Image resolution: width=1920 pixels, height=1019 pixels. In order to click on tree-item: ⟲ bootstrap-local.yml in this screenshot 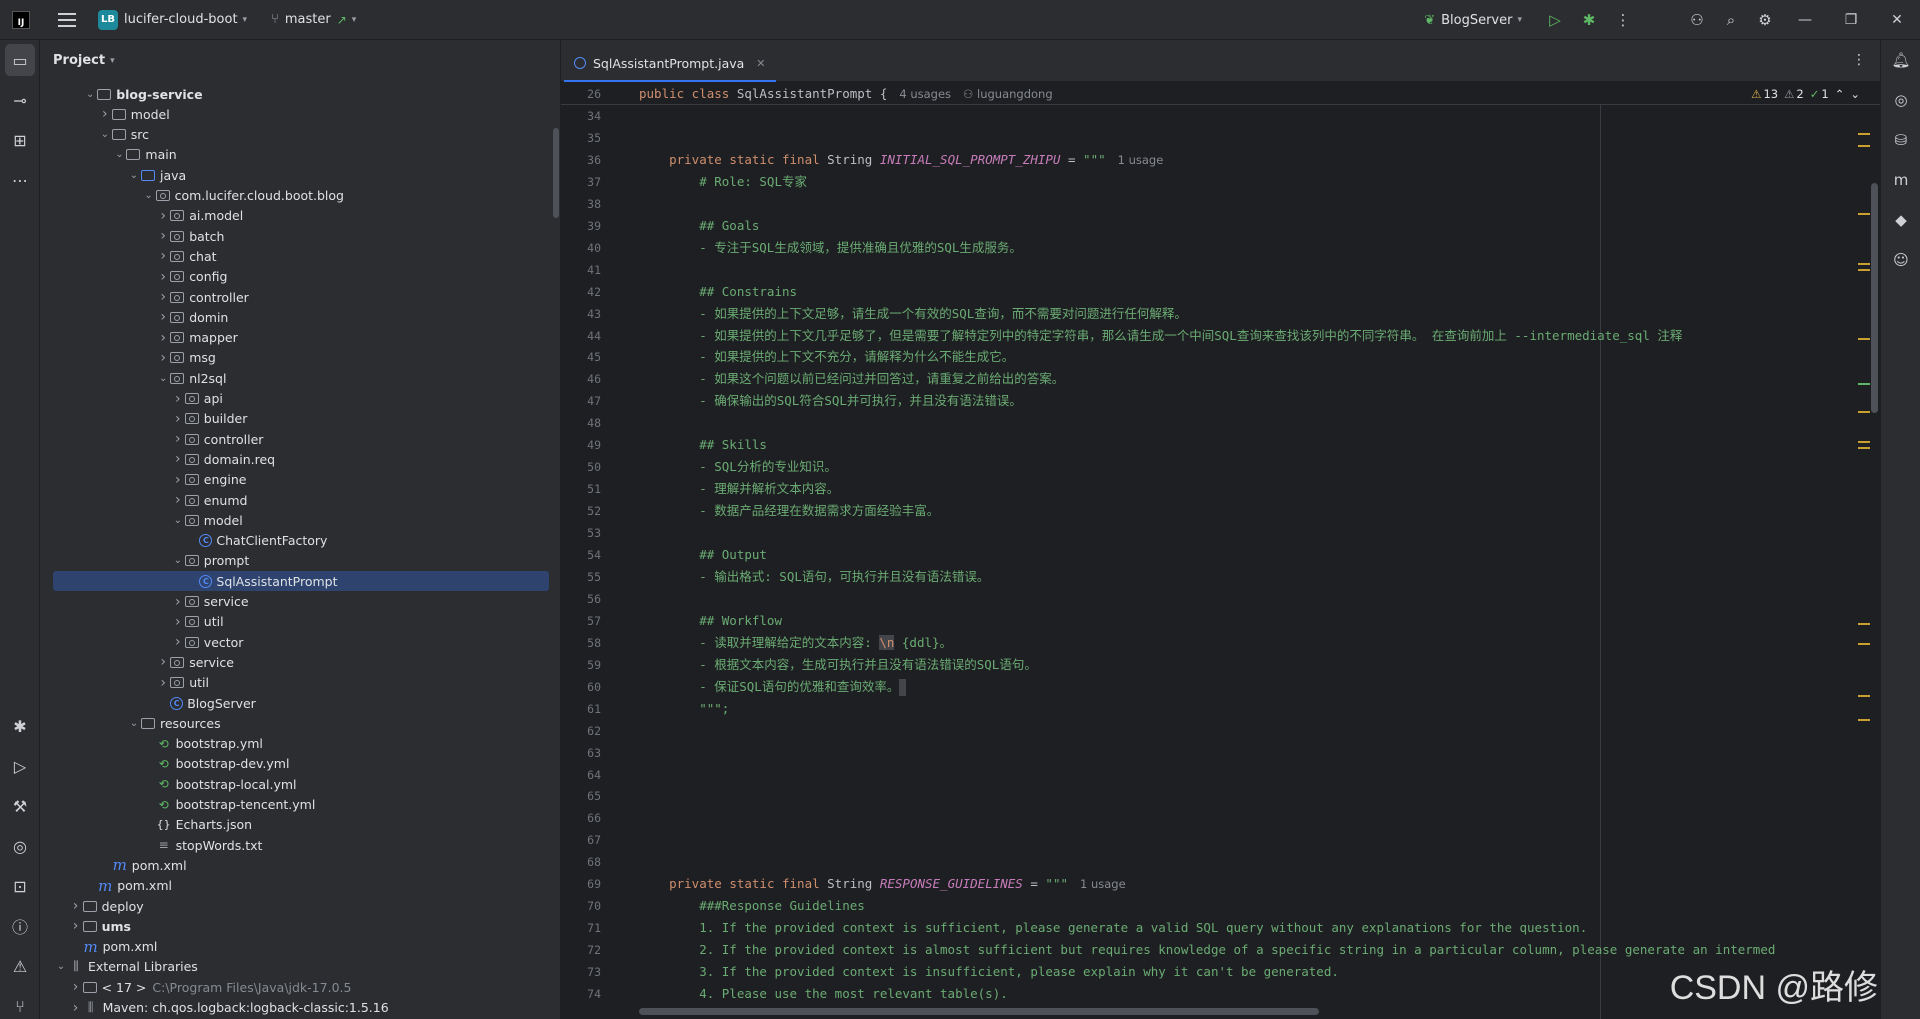, I will do `click(300, 784)`.